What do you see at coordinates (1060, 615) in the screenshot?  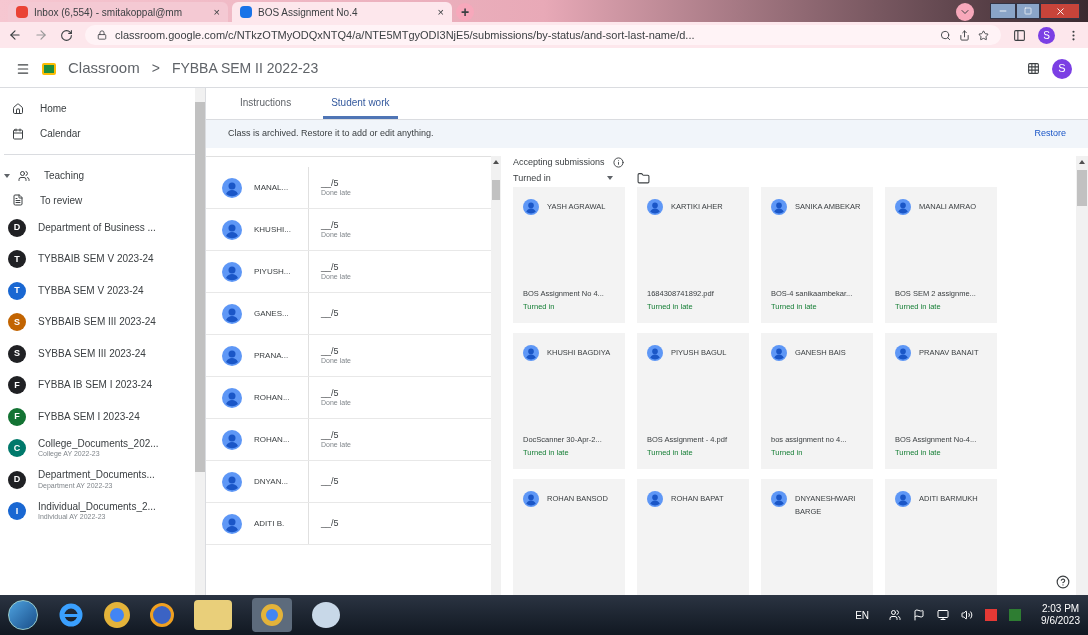 I see `clock: 2:03 PM 9/6/2023` at bounding box center [1060, 615].